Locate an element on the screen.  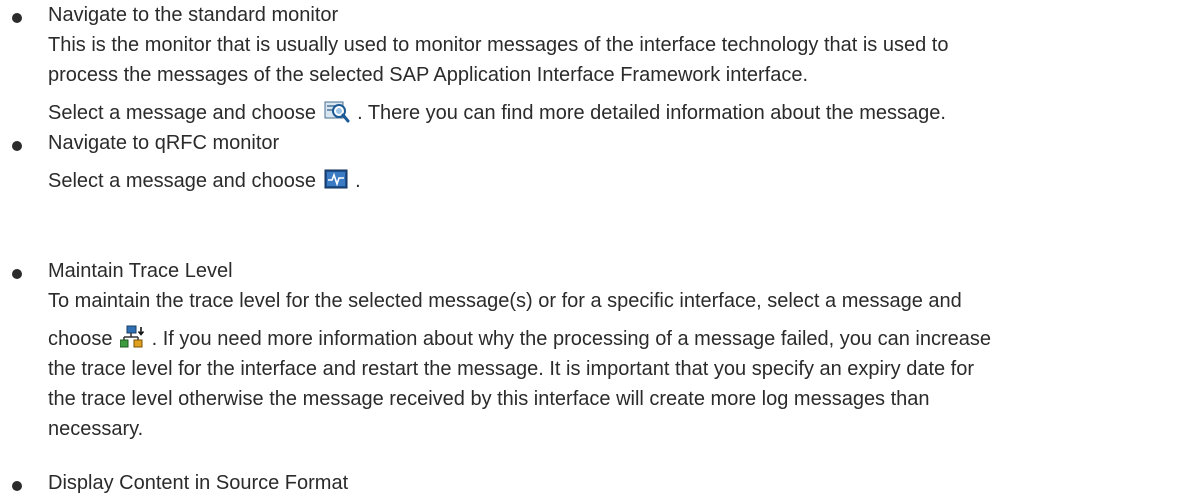
item-title: Navigate to the standard monitor is located at coordinates (193, 15).